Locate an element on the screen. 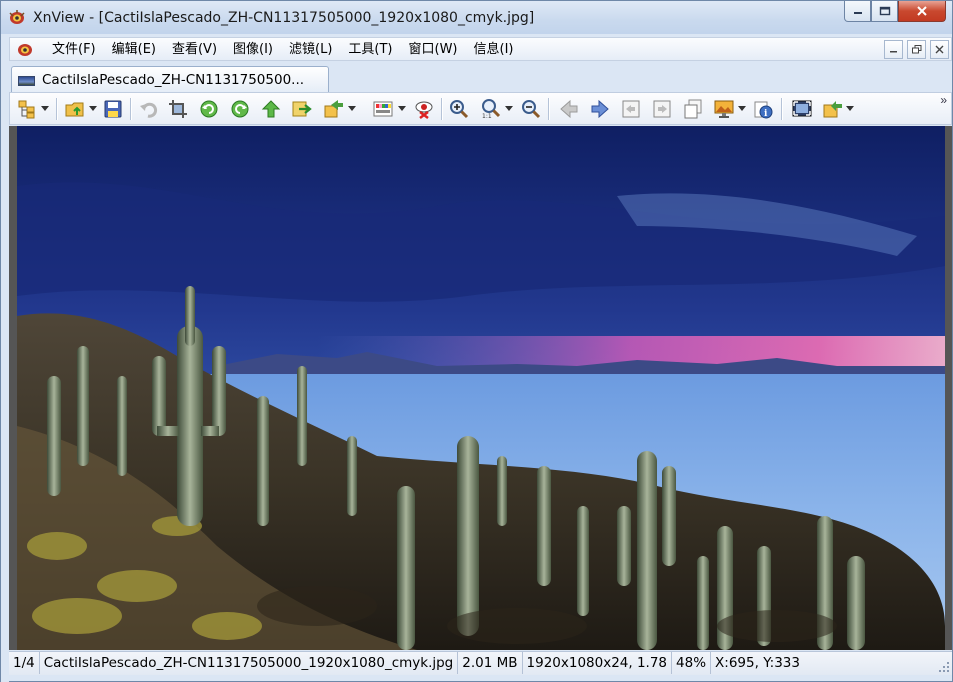 The width and height of the screenshot is (953, 682). main-toolbar: 1:1 i » is located at coordinates (480, 108).